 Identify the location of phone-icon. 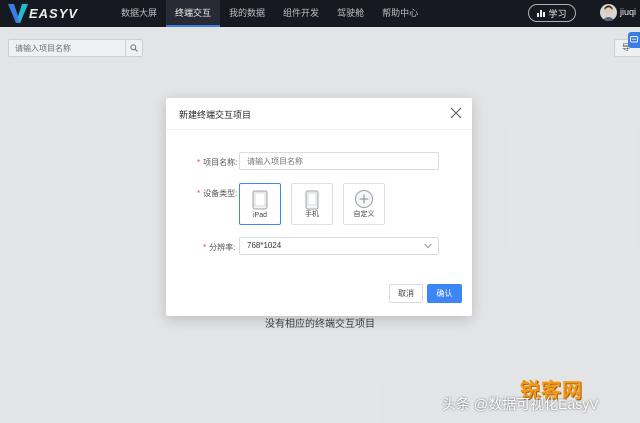
(312, 200).